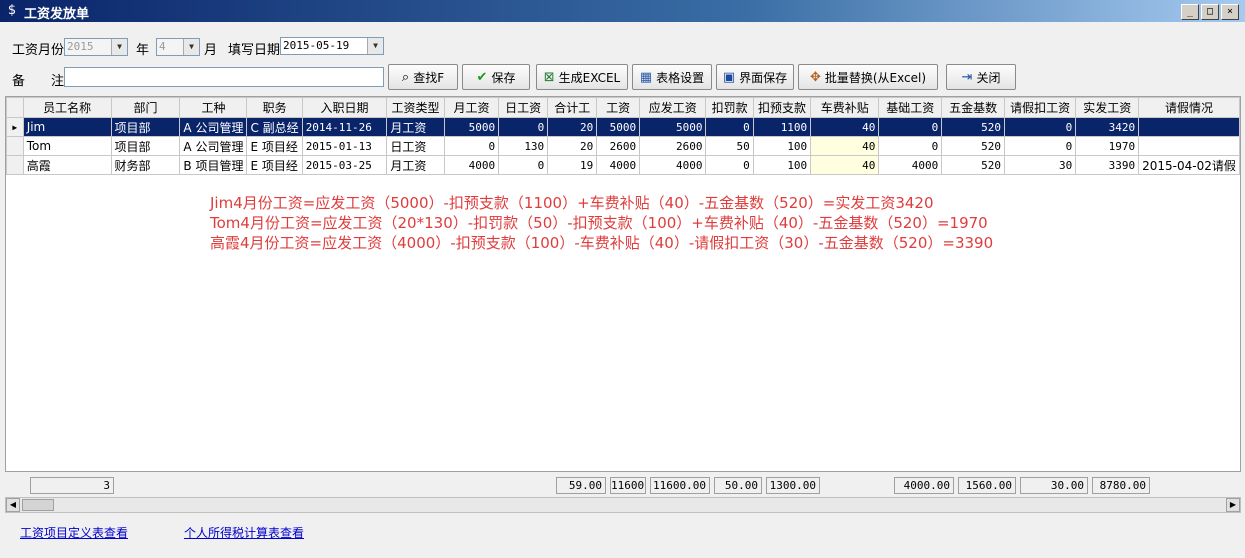  What do you see at coordinates (496, 77) in the screenshot?
I see `save-button: ✔ 保存` at bounding box center [496, 77].